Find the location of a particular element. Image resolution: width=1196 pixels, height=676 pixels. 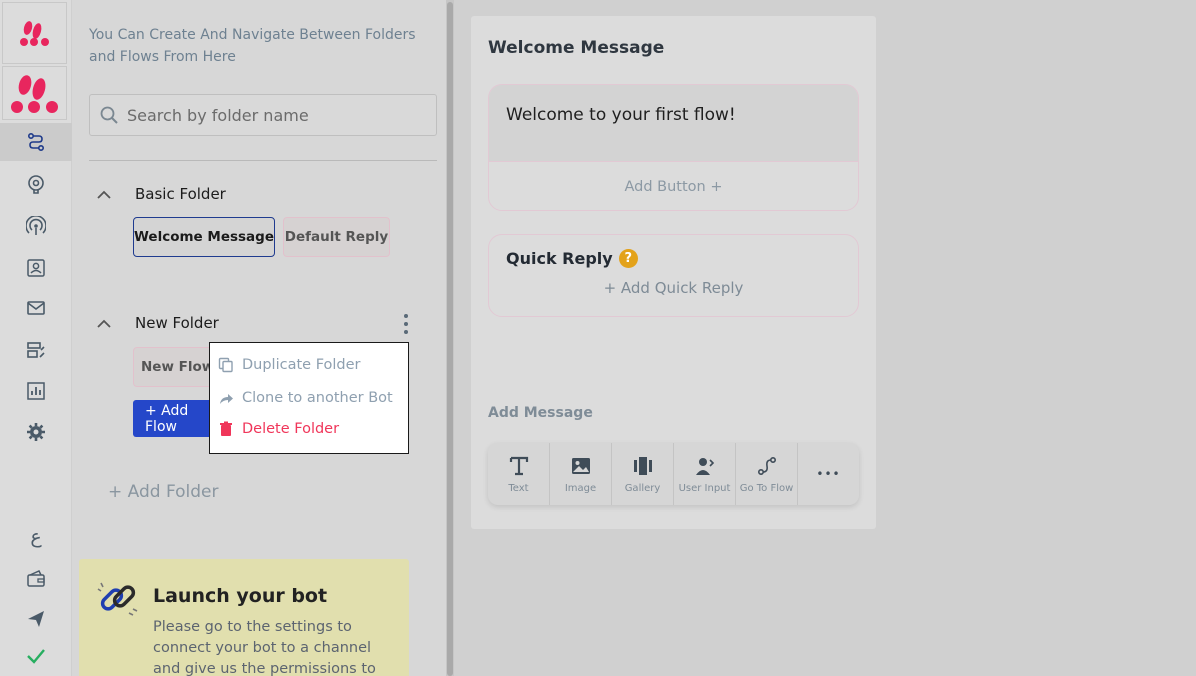

analytics-icon is located at coordinates (36, 391).